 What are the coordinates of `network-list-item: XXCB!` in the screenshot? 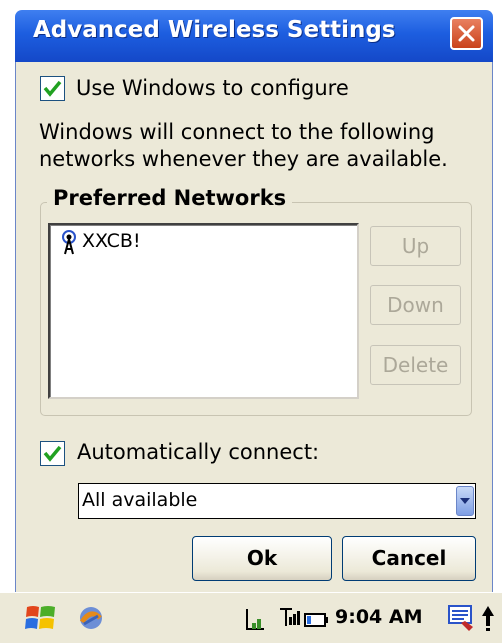 It's located at (111, 241).